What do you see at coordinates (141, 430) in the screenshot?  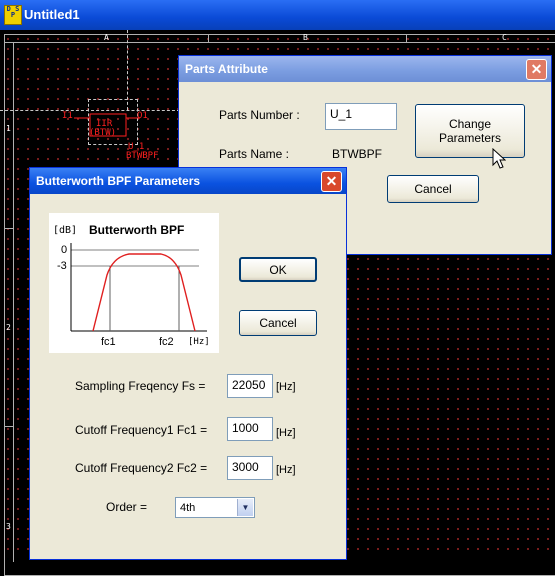 I see `fc1-label: Cutoff Frequency1 Fc1 =` at bounding box center [141, 430].